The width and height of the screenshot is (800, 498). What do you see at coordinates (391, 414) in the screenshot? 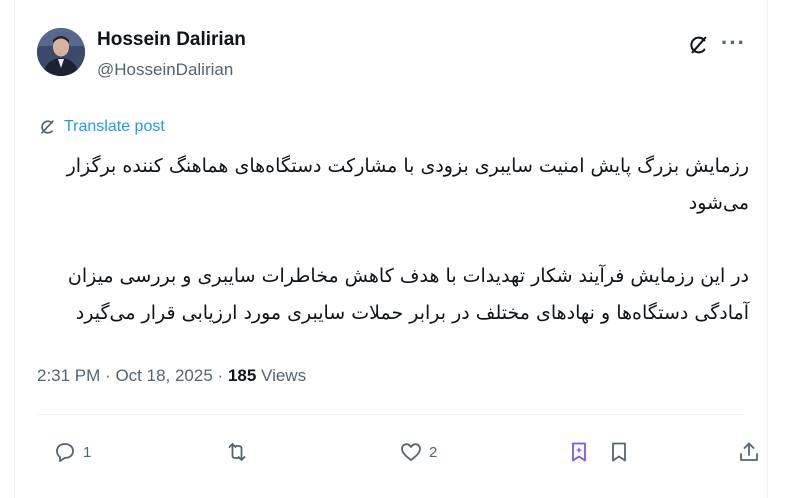
I see `divider` at bounding box center [391, 414].